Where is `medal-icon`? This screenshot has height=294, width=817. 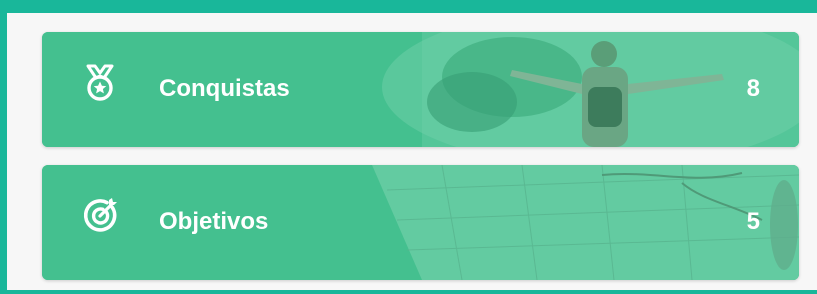 medal-icon is located at coordinates (100, 83).